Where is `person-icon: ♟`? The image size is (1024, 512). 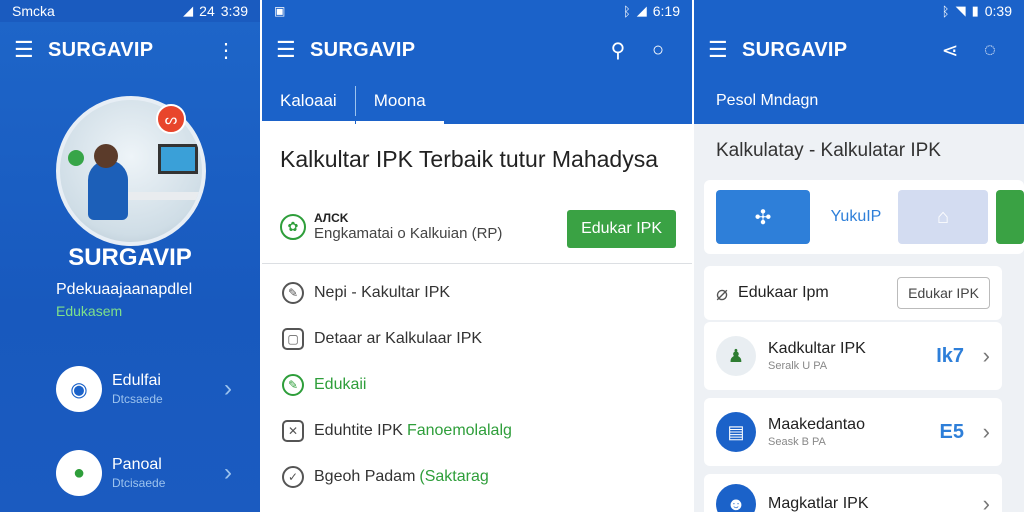
person-icon: ♟ is located at coordinates (736, 356).